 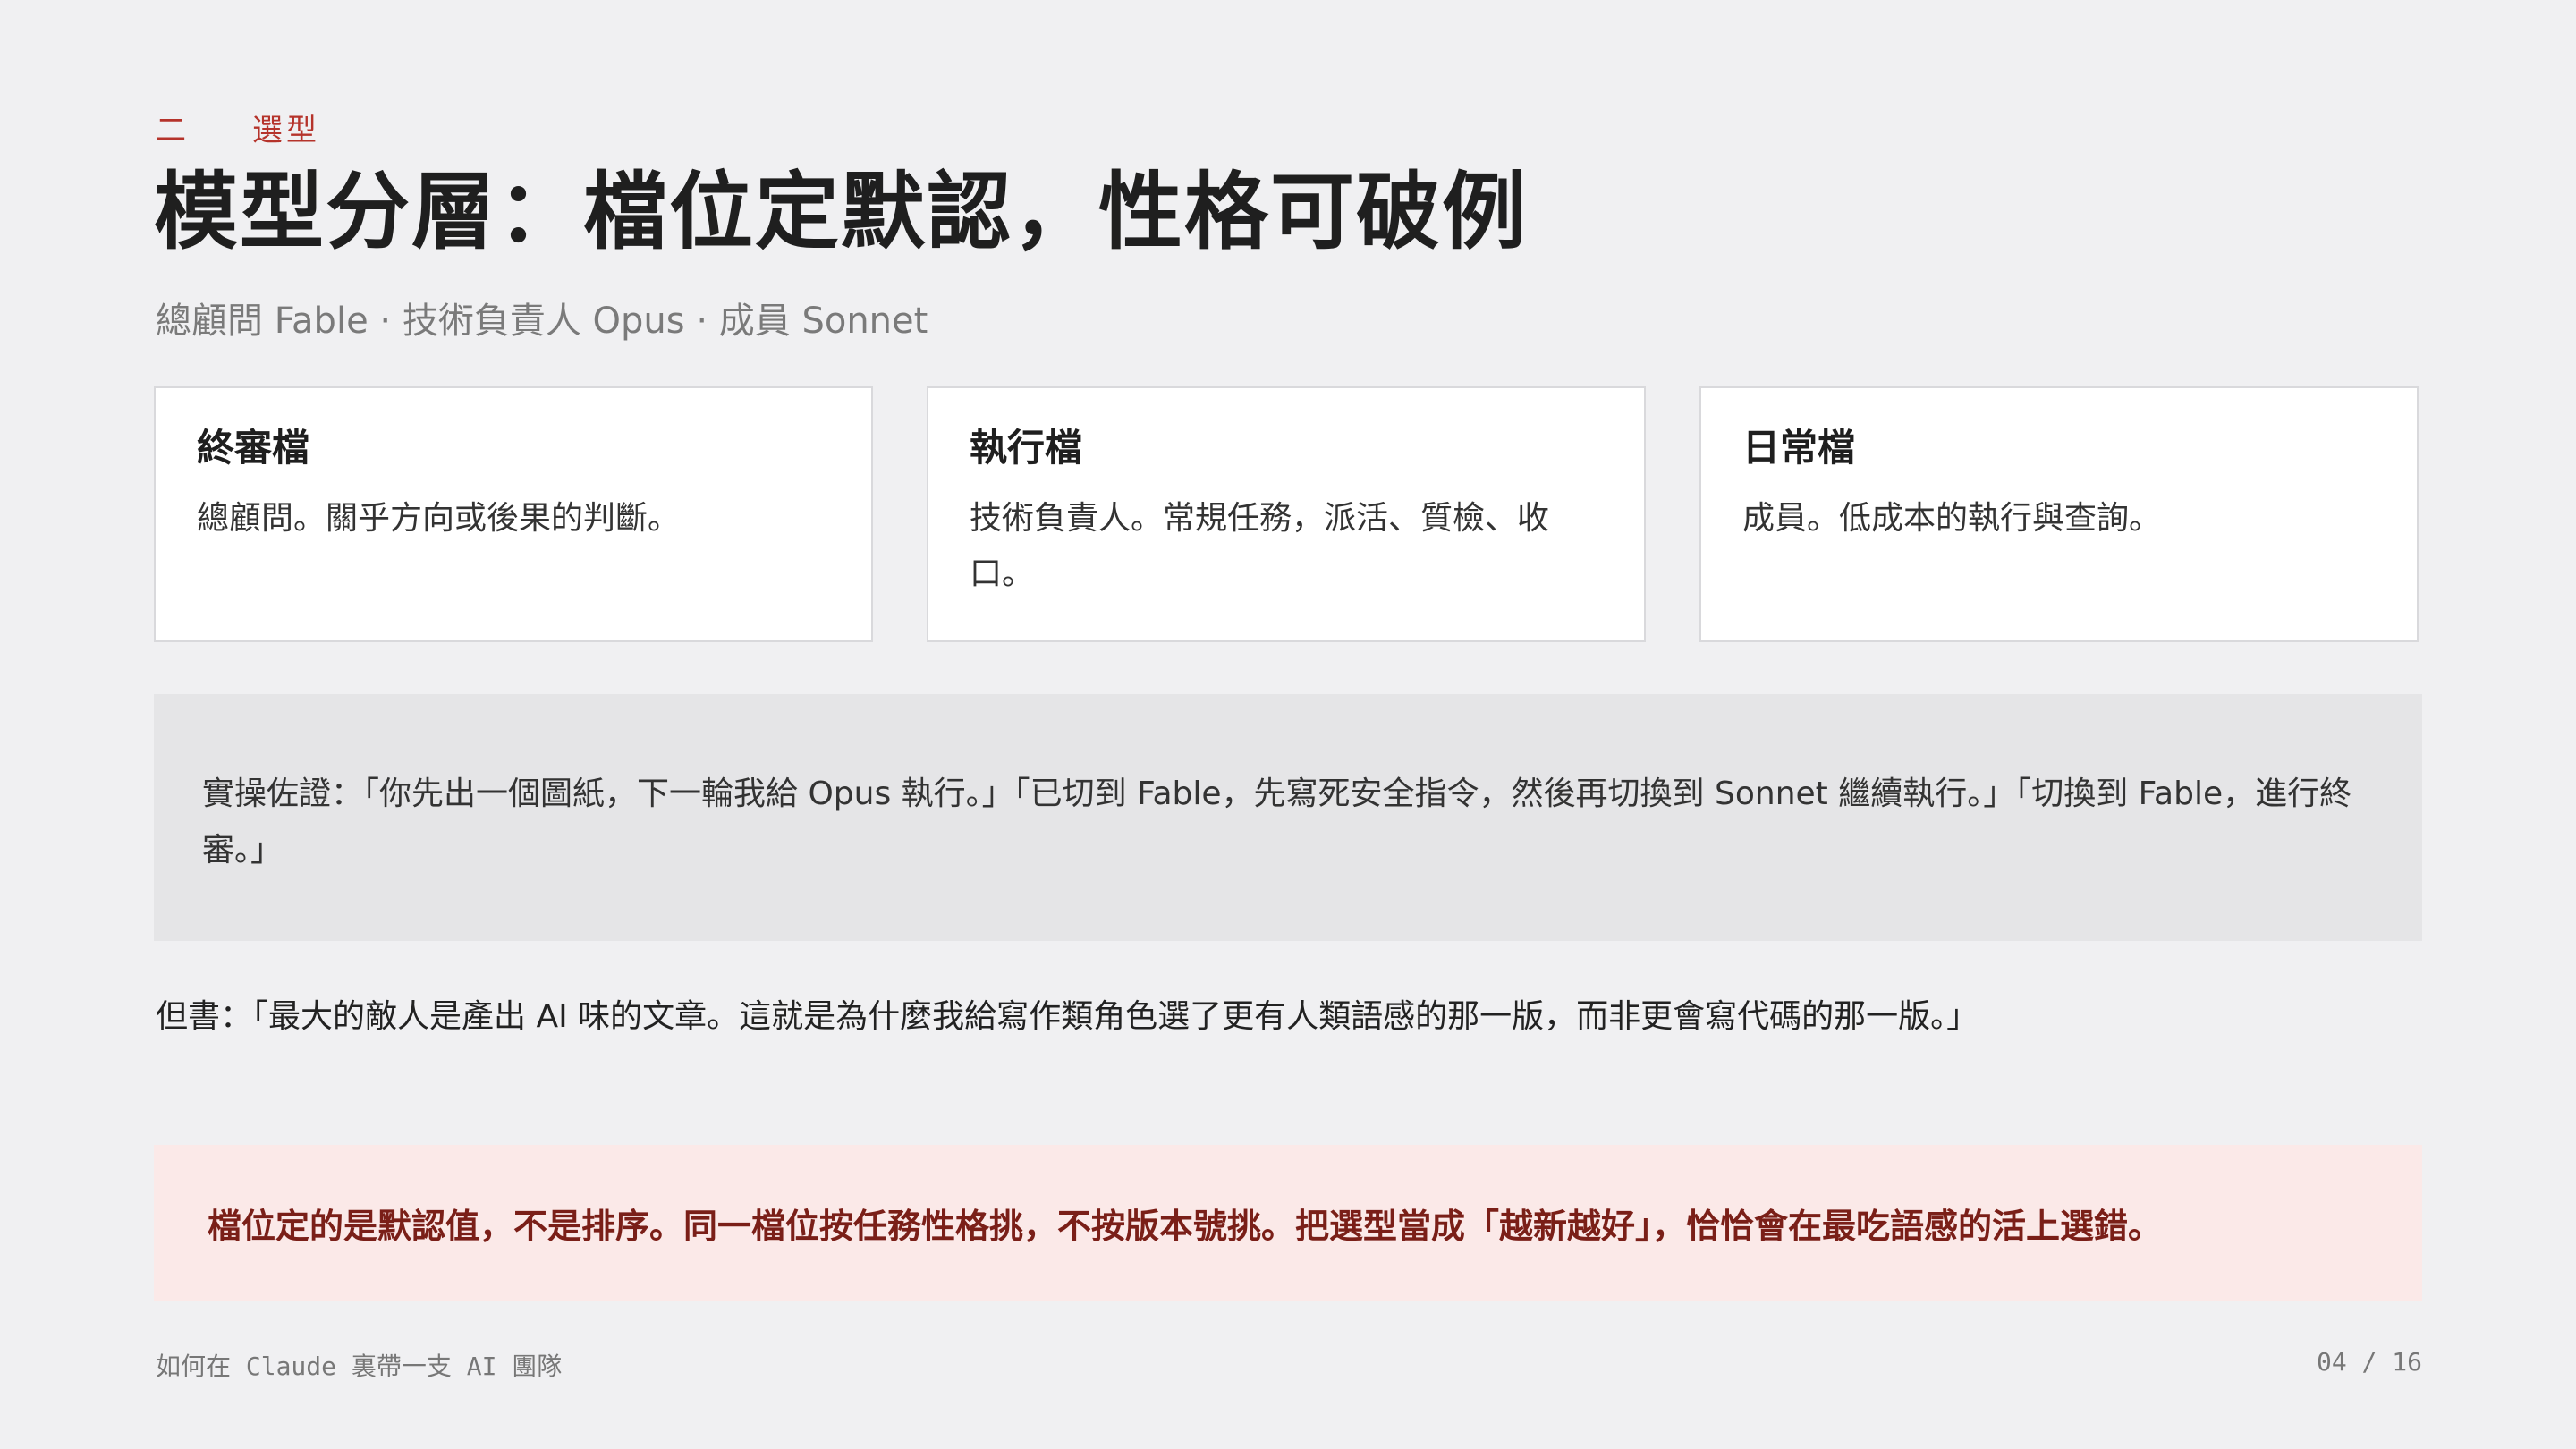 I want to click on tier-card-final-review: 終審檔 總顧問。關乎方向或後果的判斷。, so click(x=513, y=514).